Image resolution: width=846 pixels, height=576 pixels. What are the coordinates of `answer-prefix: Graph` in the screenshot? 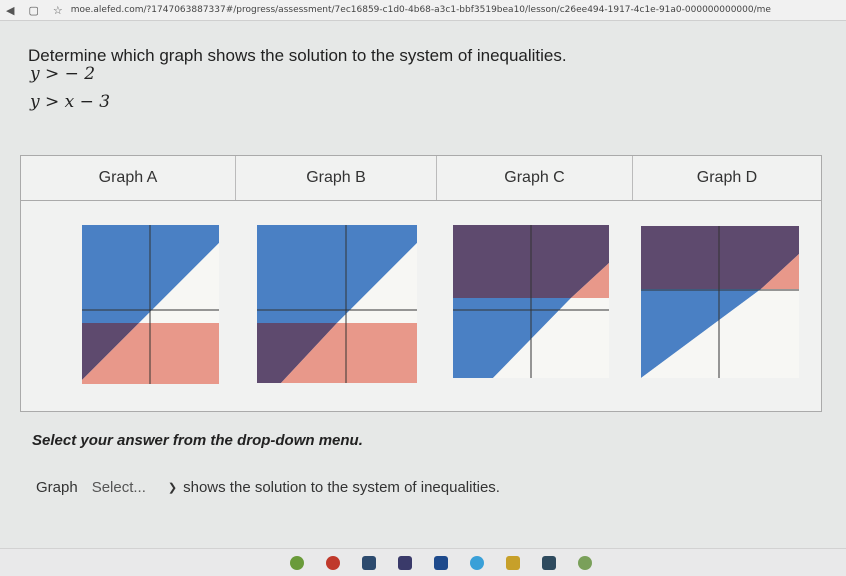 It's located at (57, 487).